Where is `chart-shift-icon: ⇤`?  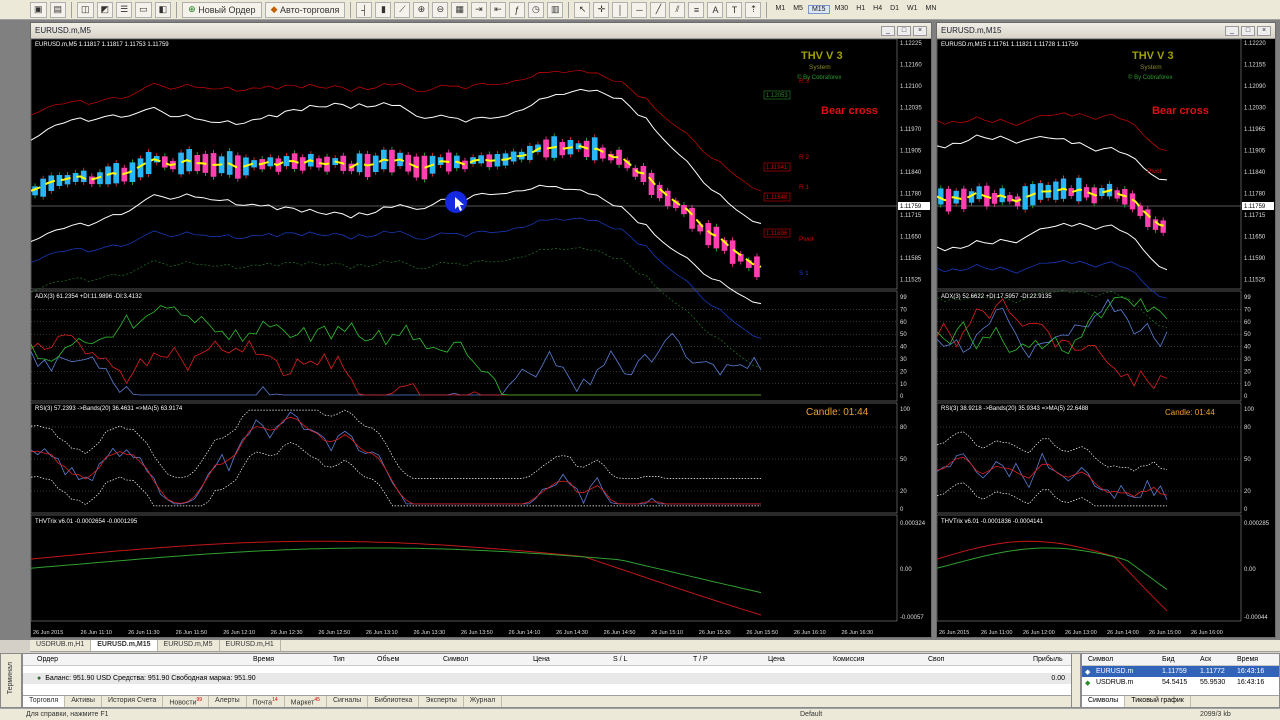
chart-shift-icon: ⇤ is located at coordinates (497, 9).